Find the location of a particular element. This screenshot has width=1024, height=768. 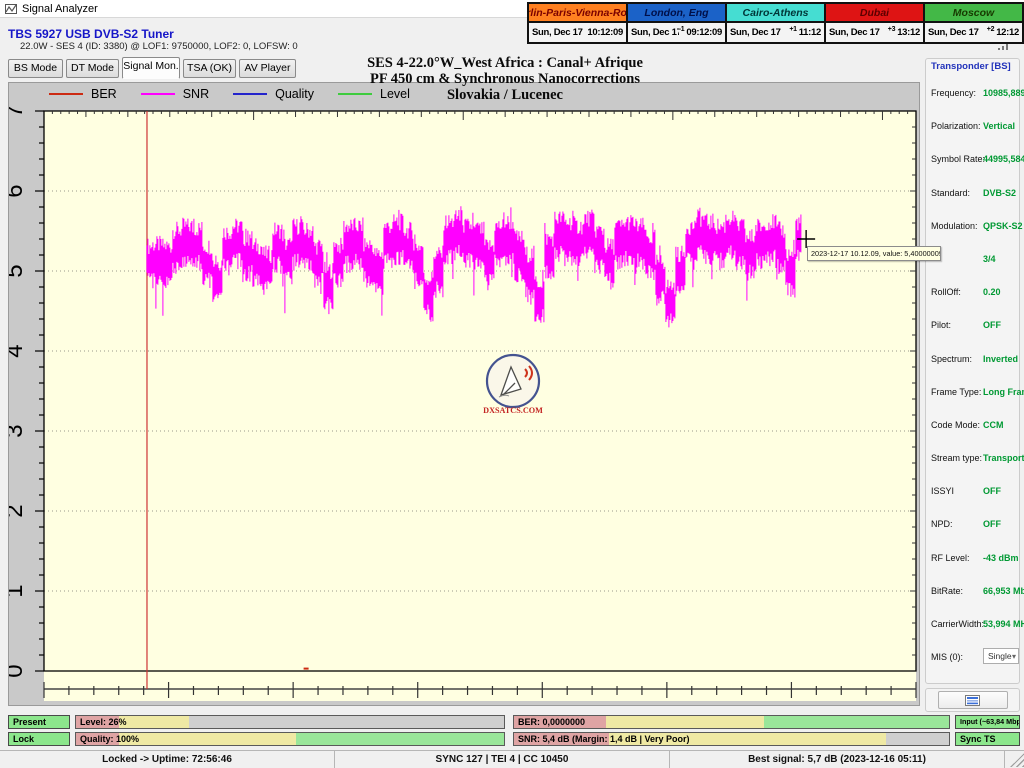

tp-row-polarization: Polarization: Vertical is located at coordinates (973, 126).